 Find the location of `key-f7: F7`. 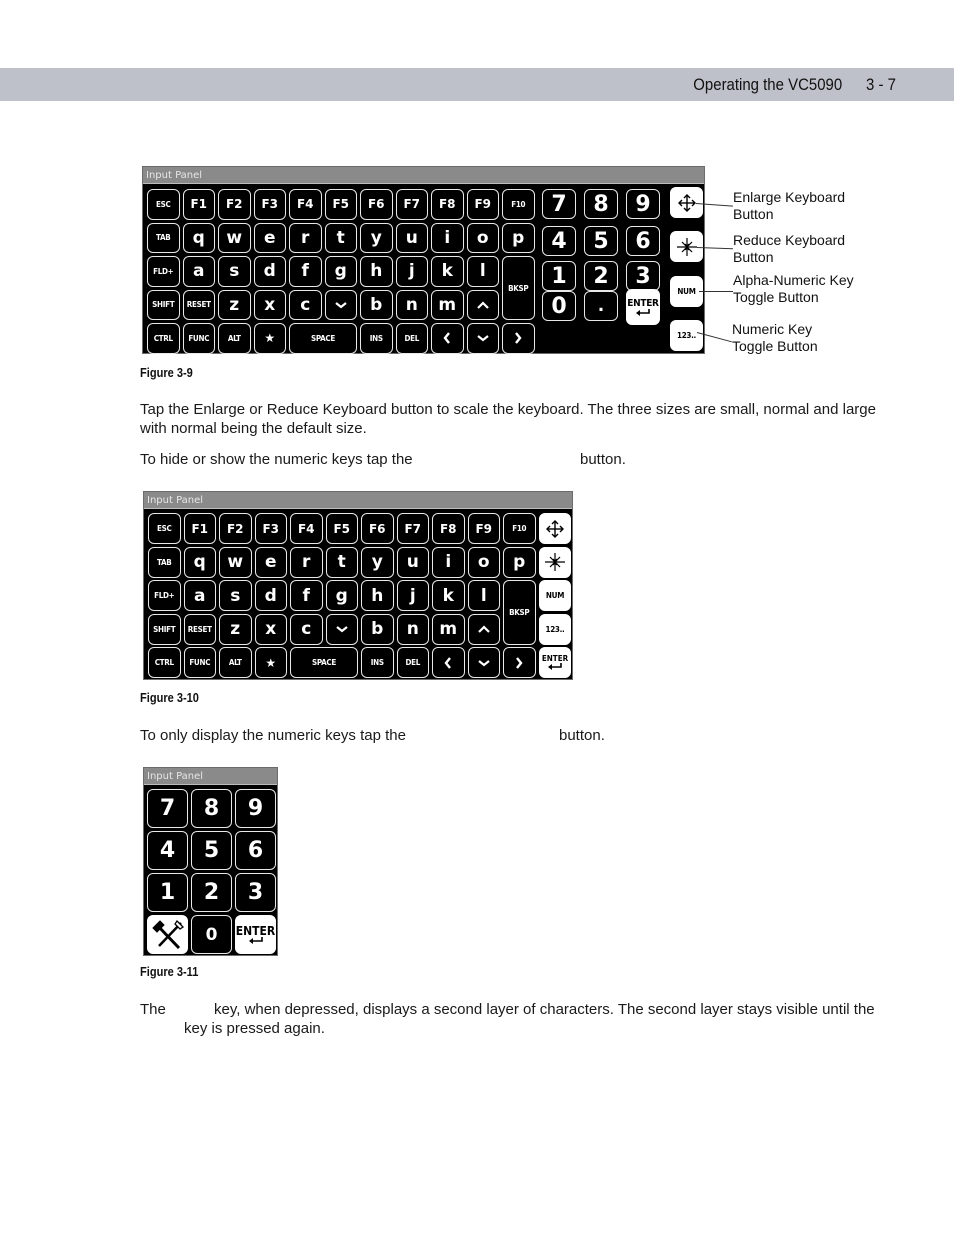

key-f7: F7 is located at coordinates (412, 528).